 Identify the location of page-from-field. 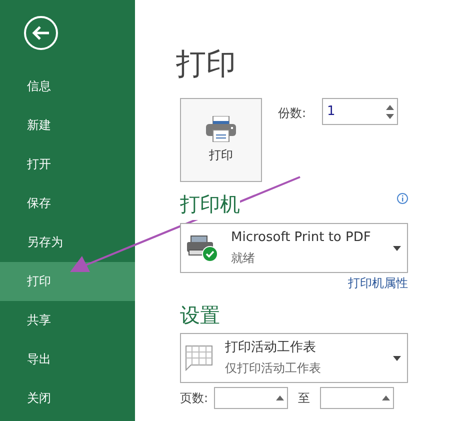
(251, 398).